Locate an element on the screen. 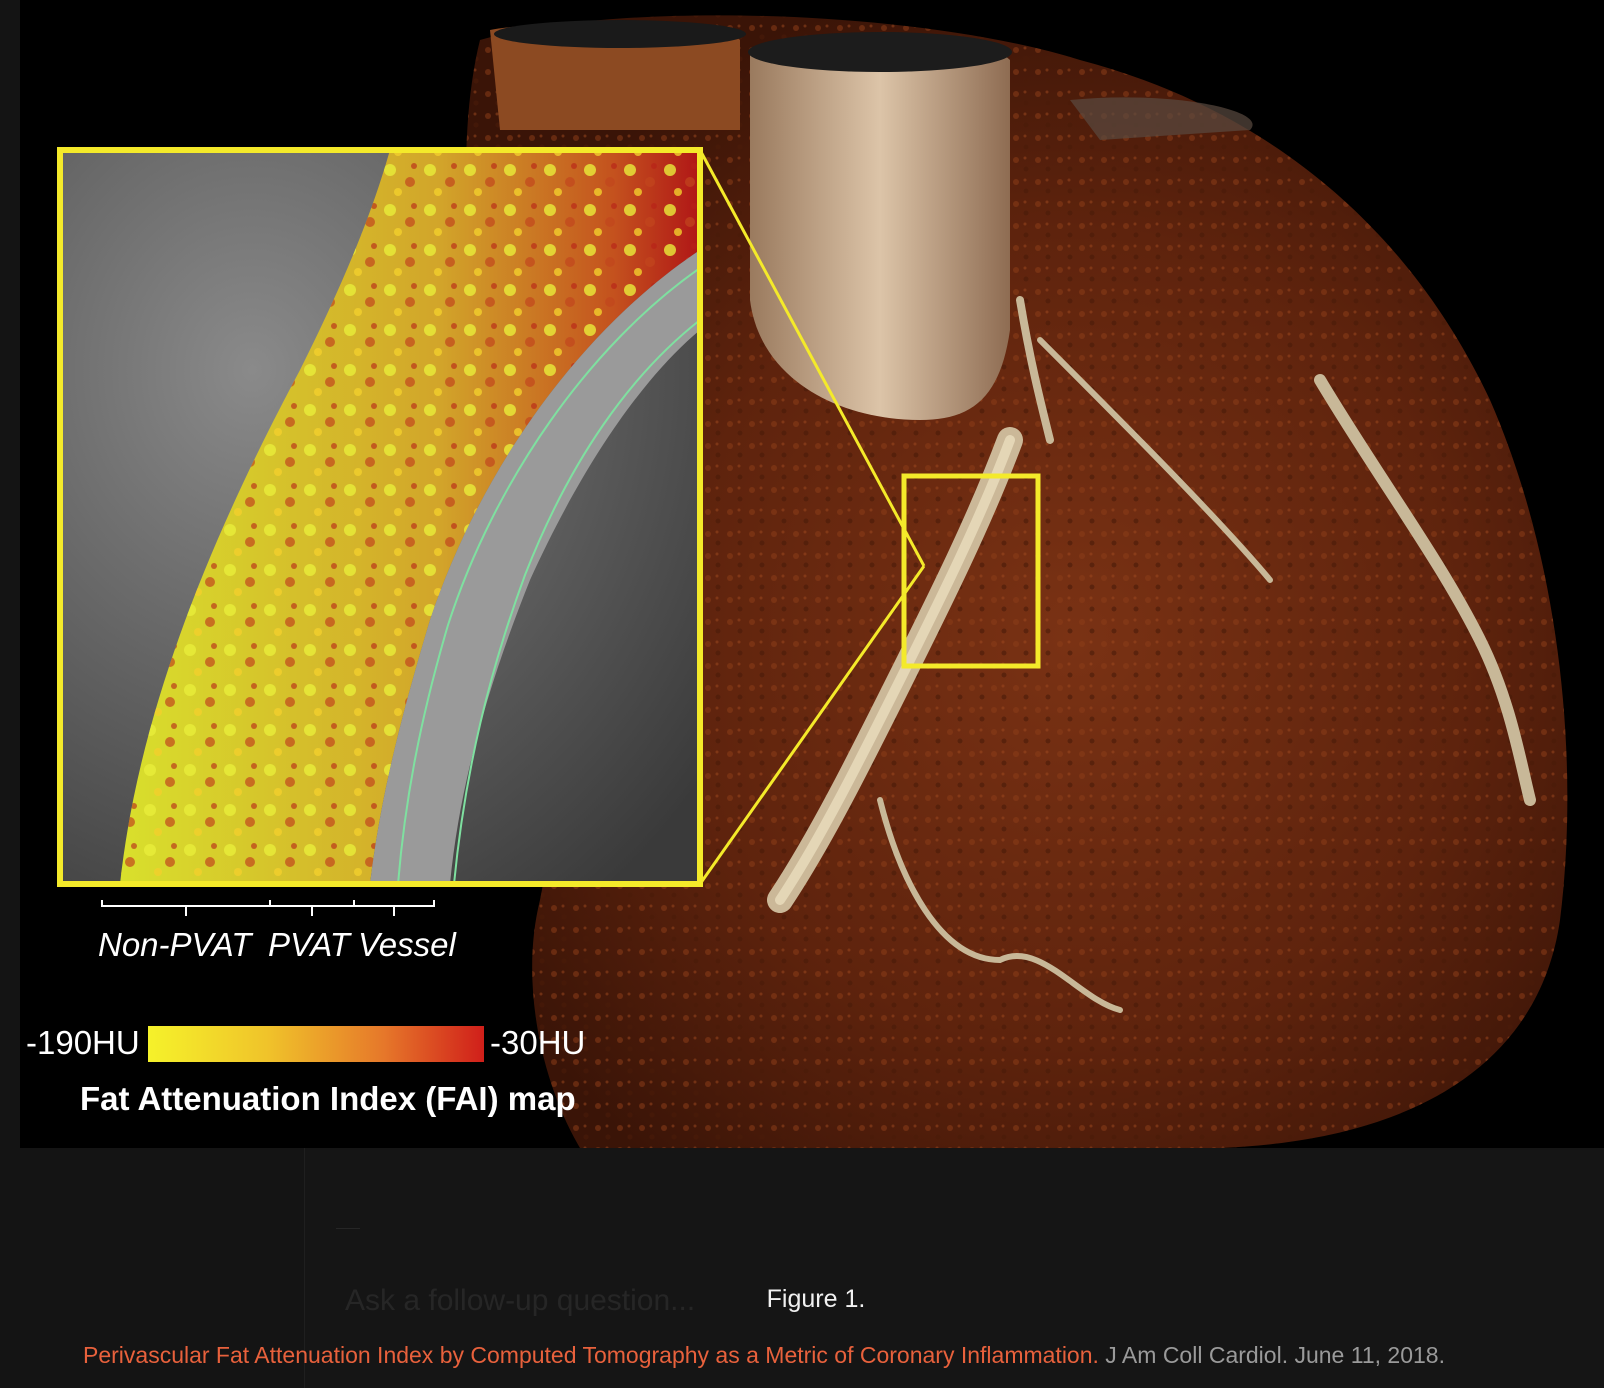  vessel-label: Vessel is located at coordinates (407, 944).